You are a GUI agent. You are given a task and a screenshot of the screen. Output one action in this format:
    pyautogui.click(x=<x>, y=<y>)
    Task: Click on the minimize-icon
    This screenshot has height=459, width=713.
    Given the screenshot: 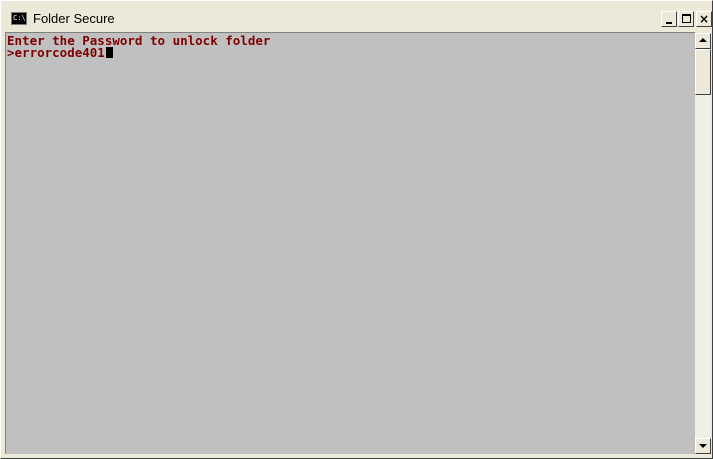 What is the action you would take?
    pyautogui.click(x=669, y=23)
    